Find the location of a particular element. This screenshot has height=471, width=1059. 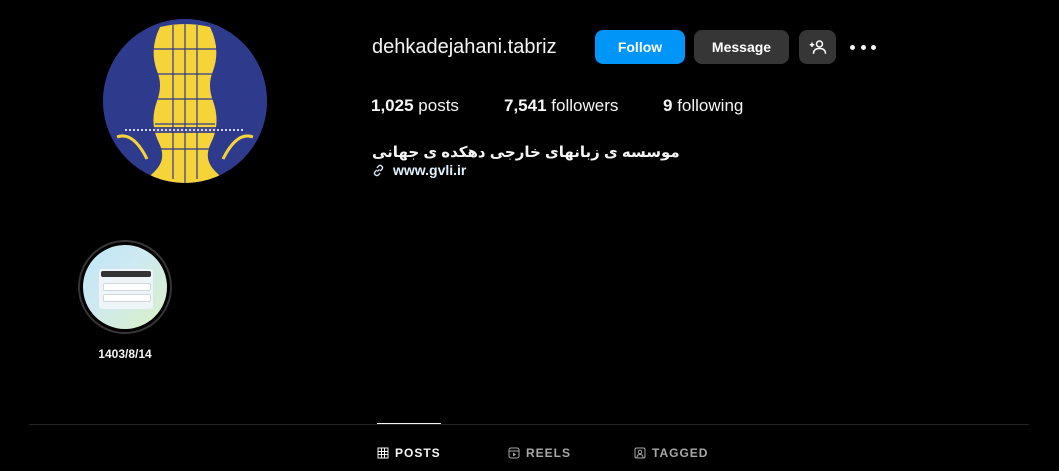

followers-count-link: 7,541 followers is located at coordinates (561, 106).